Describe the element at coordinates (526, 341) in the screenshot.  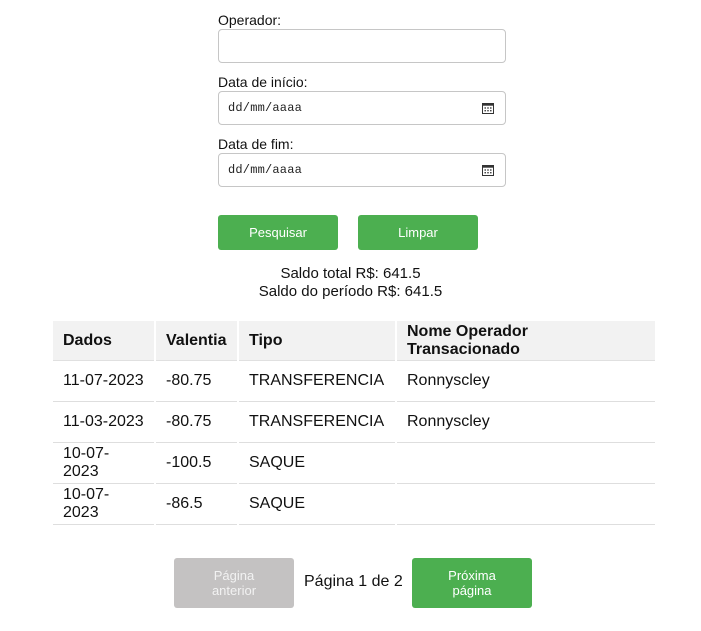
I see `header-operador: Nome Operador Transacionado` at that location.